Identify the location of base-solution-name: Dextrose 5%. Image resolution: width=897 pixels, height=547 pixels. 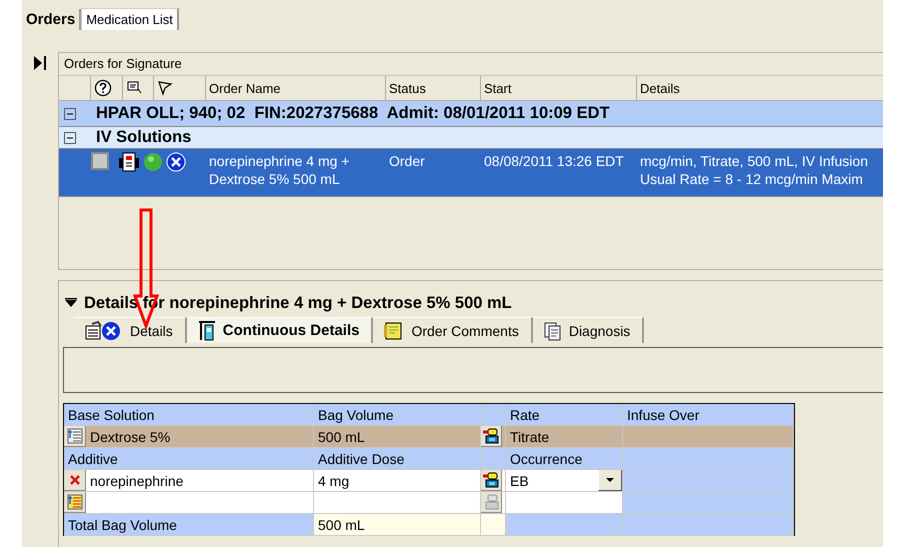
(129, 437).